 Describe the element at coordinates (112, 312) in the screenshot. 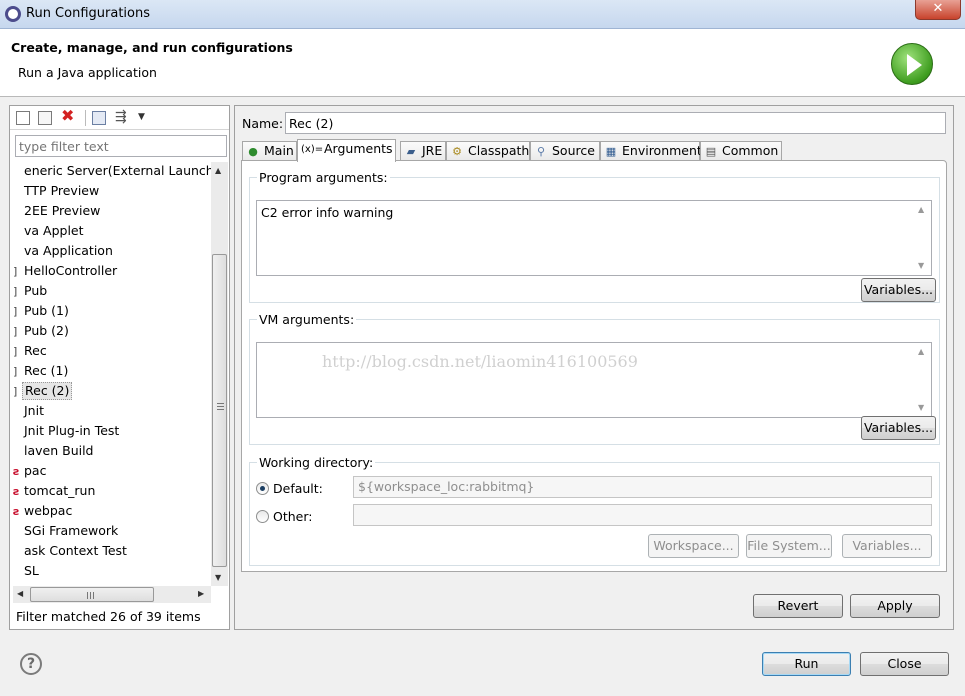

I see `tree-item: ] Pub (1)` at that location.